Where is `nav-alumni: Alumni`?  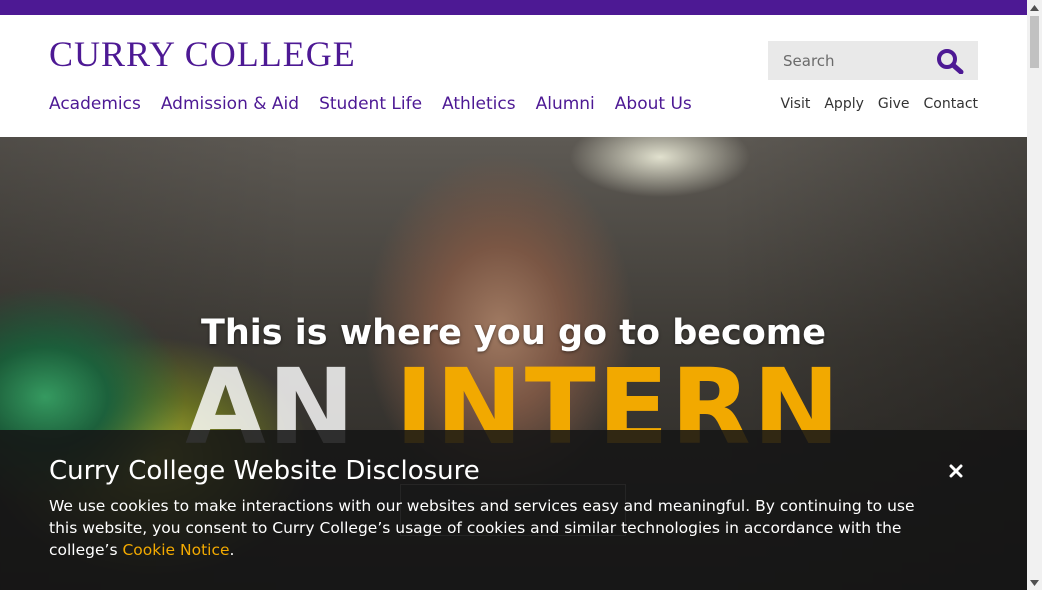 nav-alumni: Alumni is located at coordinates (565, 104).